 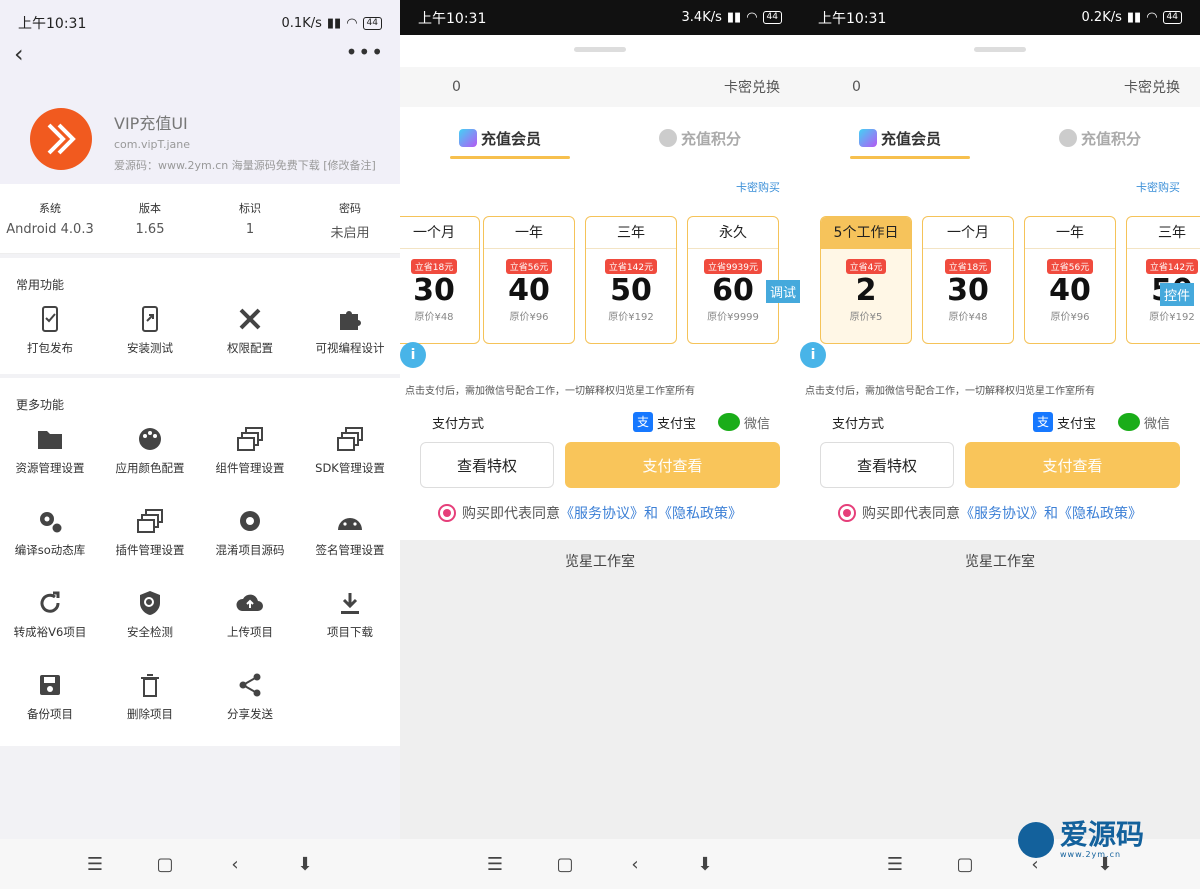 I want to click on shield-search-icon, so click(x=150, y=603).